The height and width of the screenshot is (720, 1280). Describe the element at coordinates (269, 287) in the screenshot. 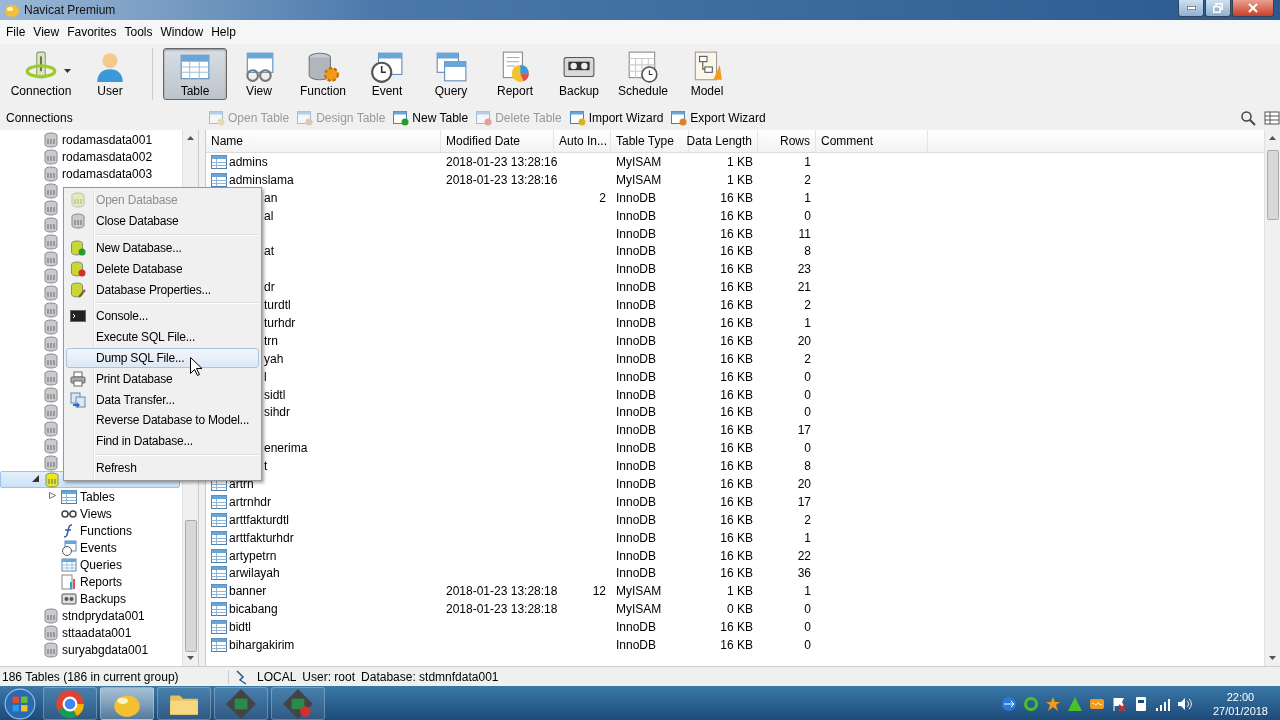

I see `table-cell: dr` at that location.